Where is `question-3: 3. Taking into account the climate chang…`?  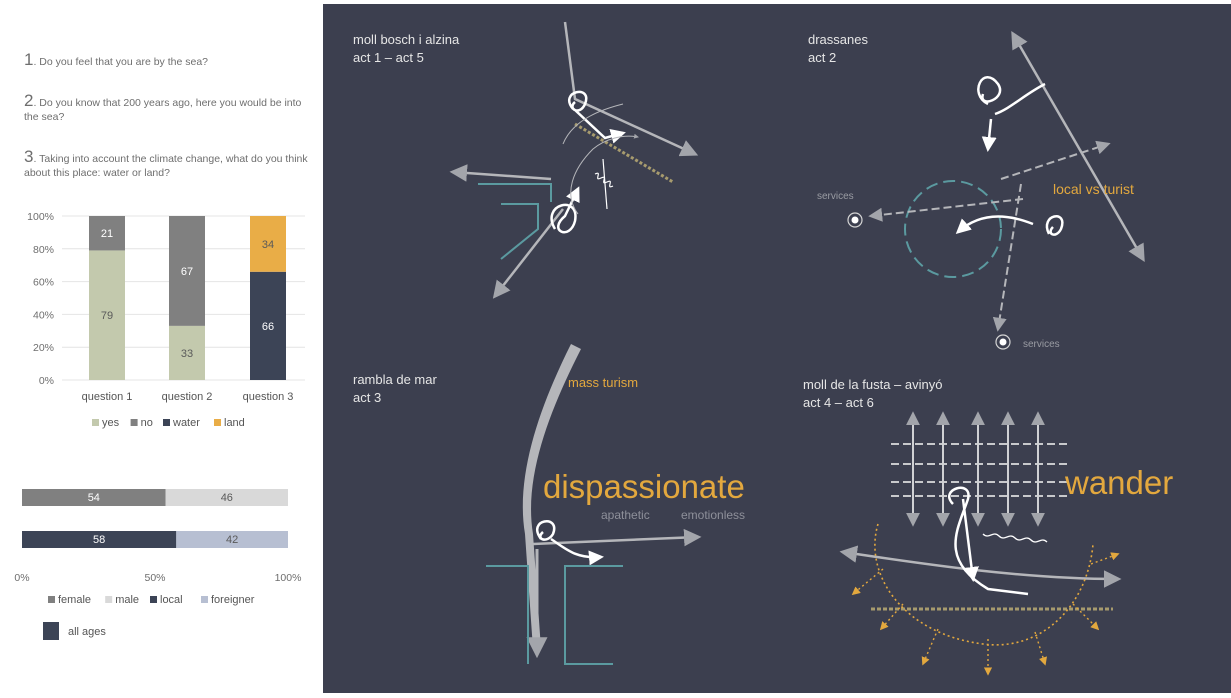
question-3: 3. Taking into account the climate chang… is located at coordinates (170, 164).